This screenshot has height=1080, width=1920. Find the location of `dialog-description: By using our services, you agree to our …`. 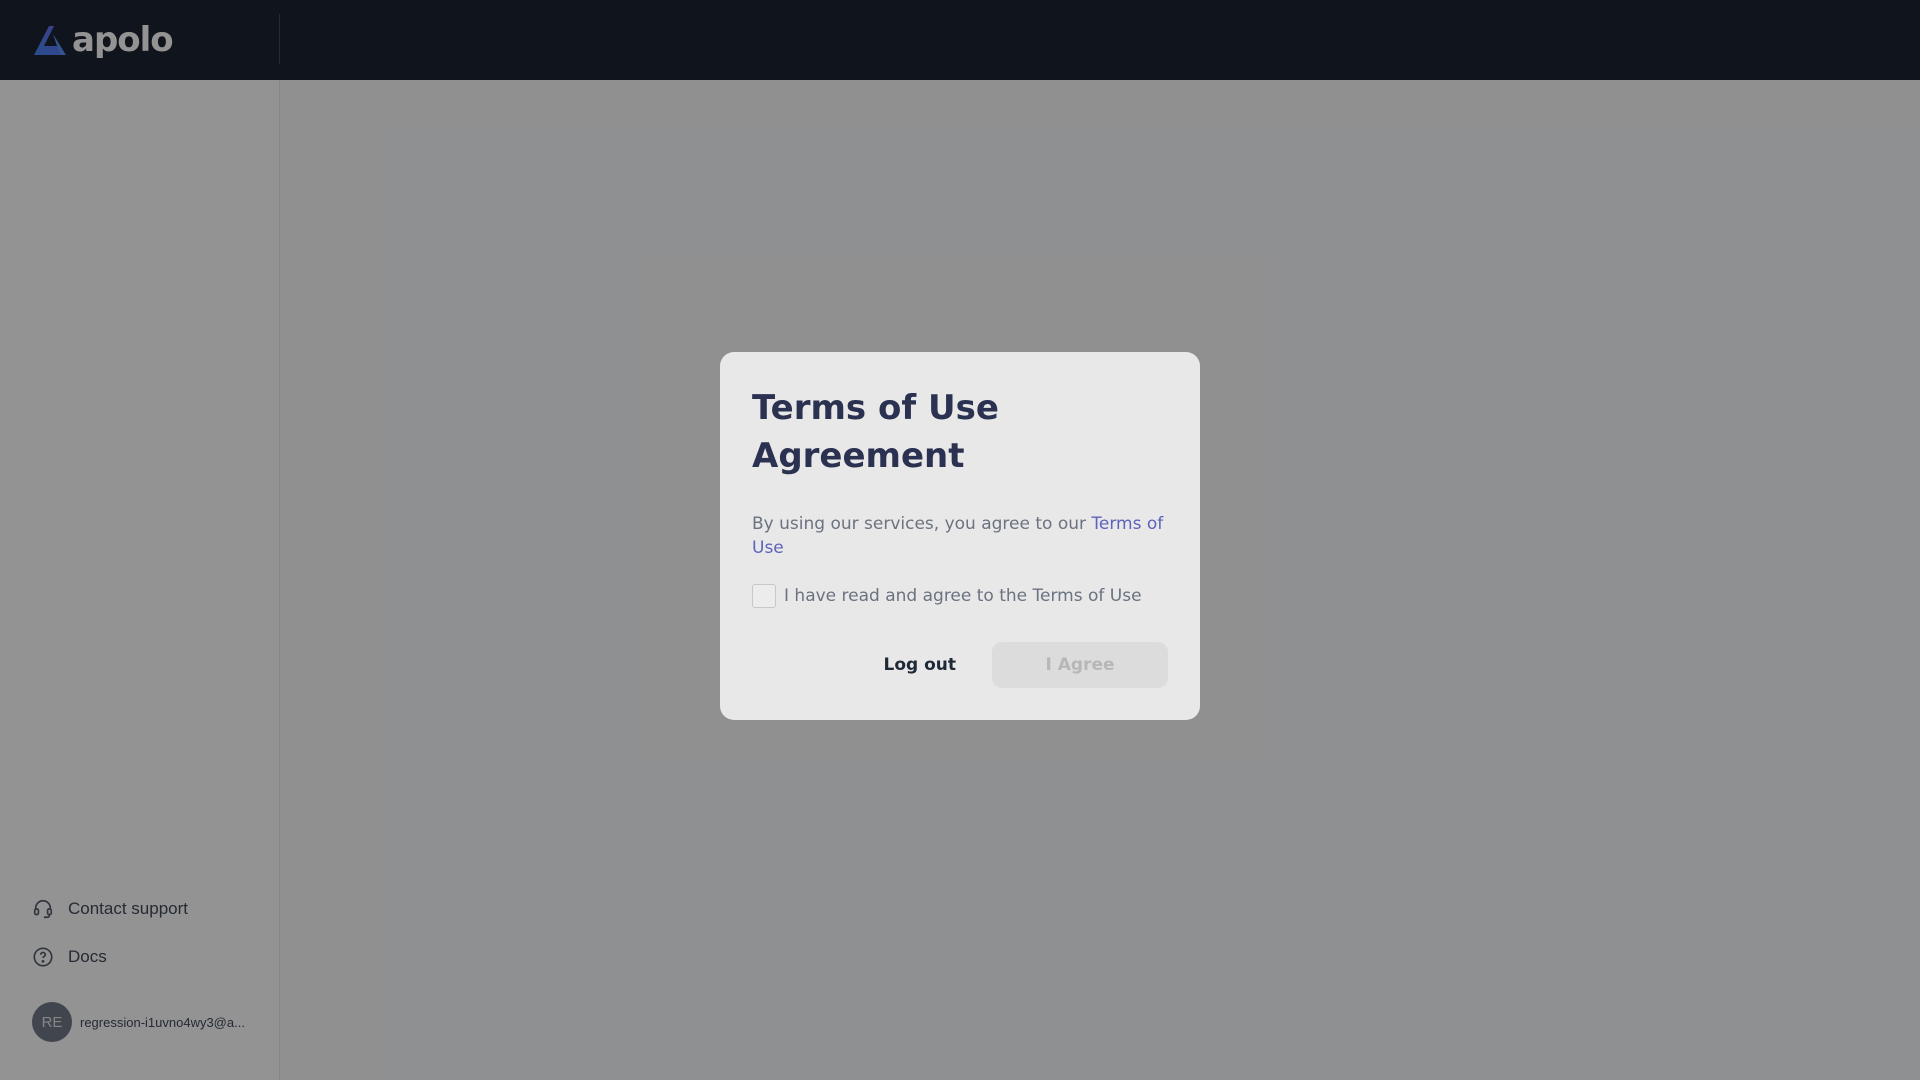

dialog-description: By using our services, you agree to our … is located at coordinates (960, 536).